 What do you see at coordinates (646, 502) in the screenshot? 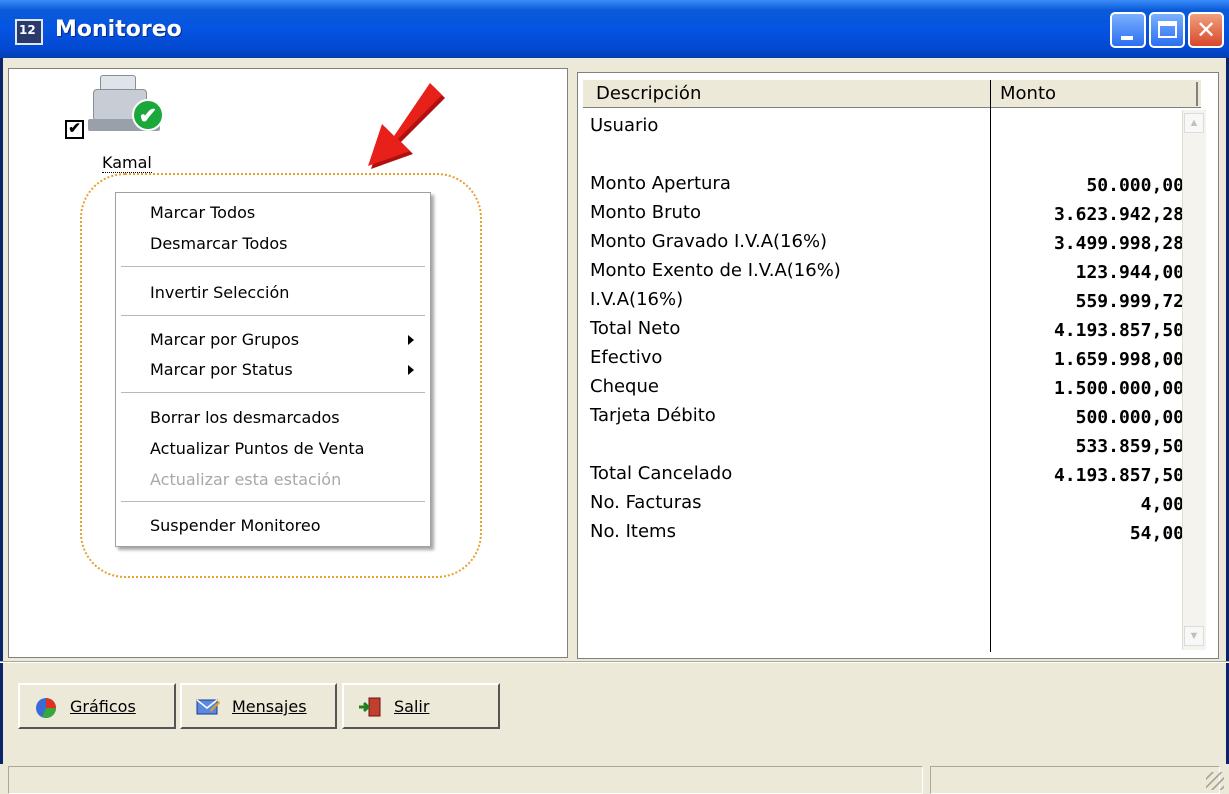
I see `row-desc: No. Facturas` at bounding box center [646, 502].